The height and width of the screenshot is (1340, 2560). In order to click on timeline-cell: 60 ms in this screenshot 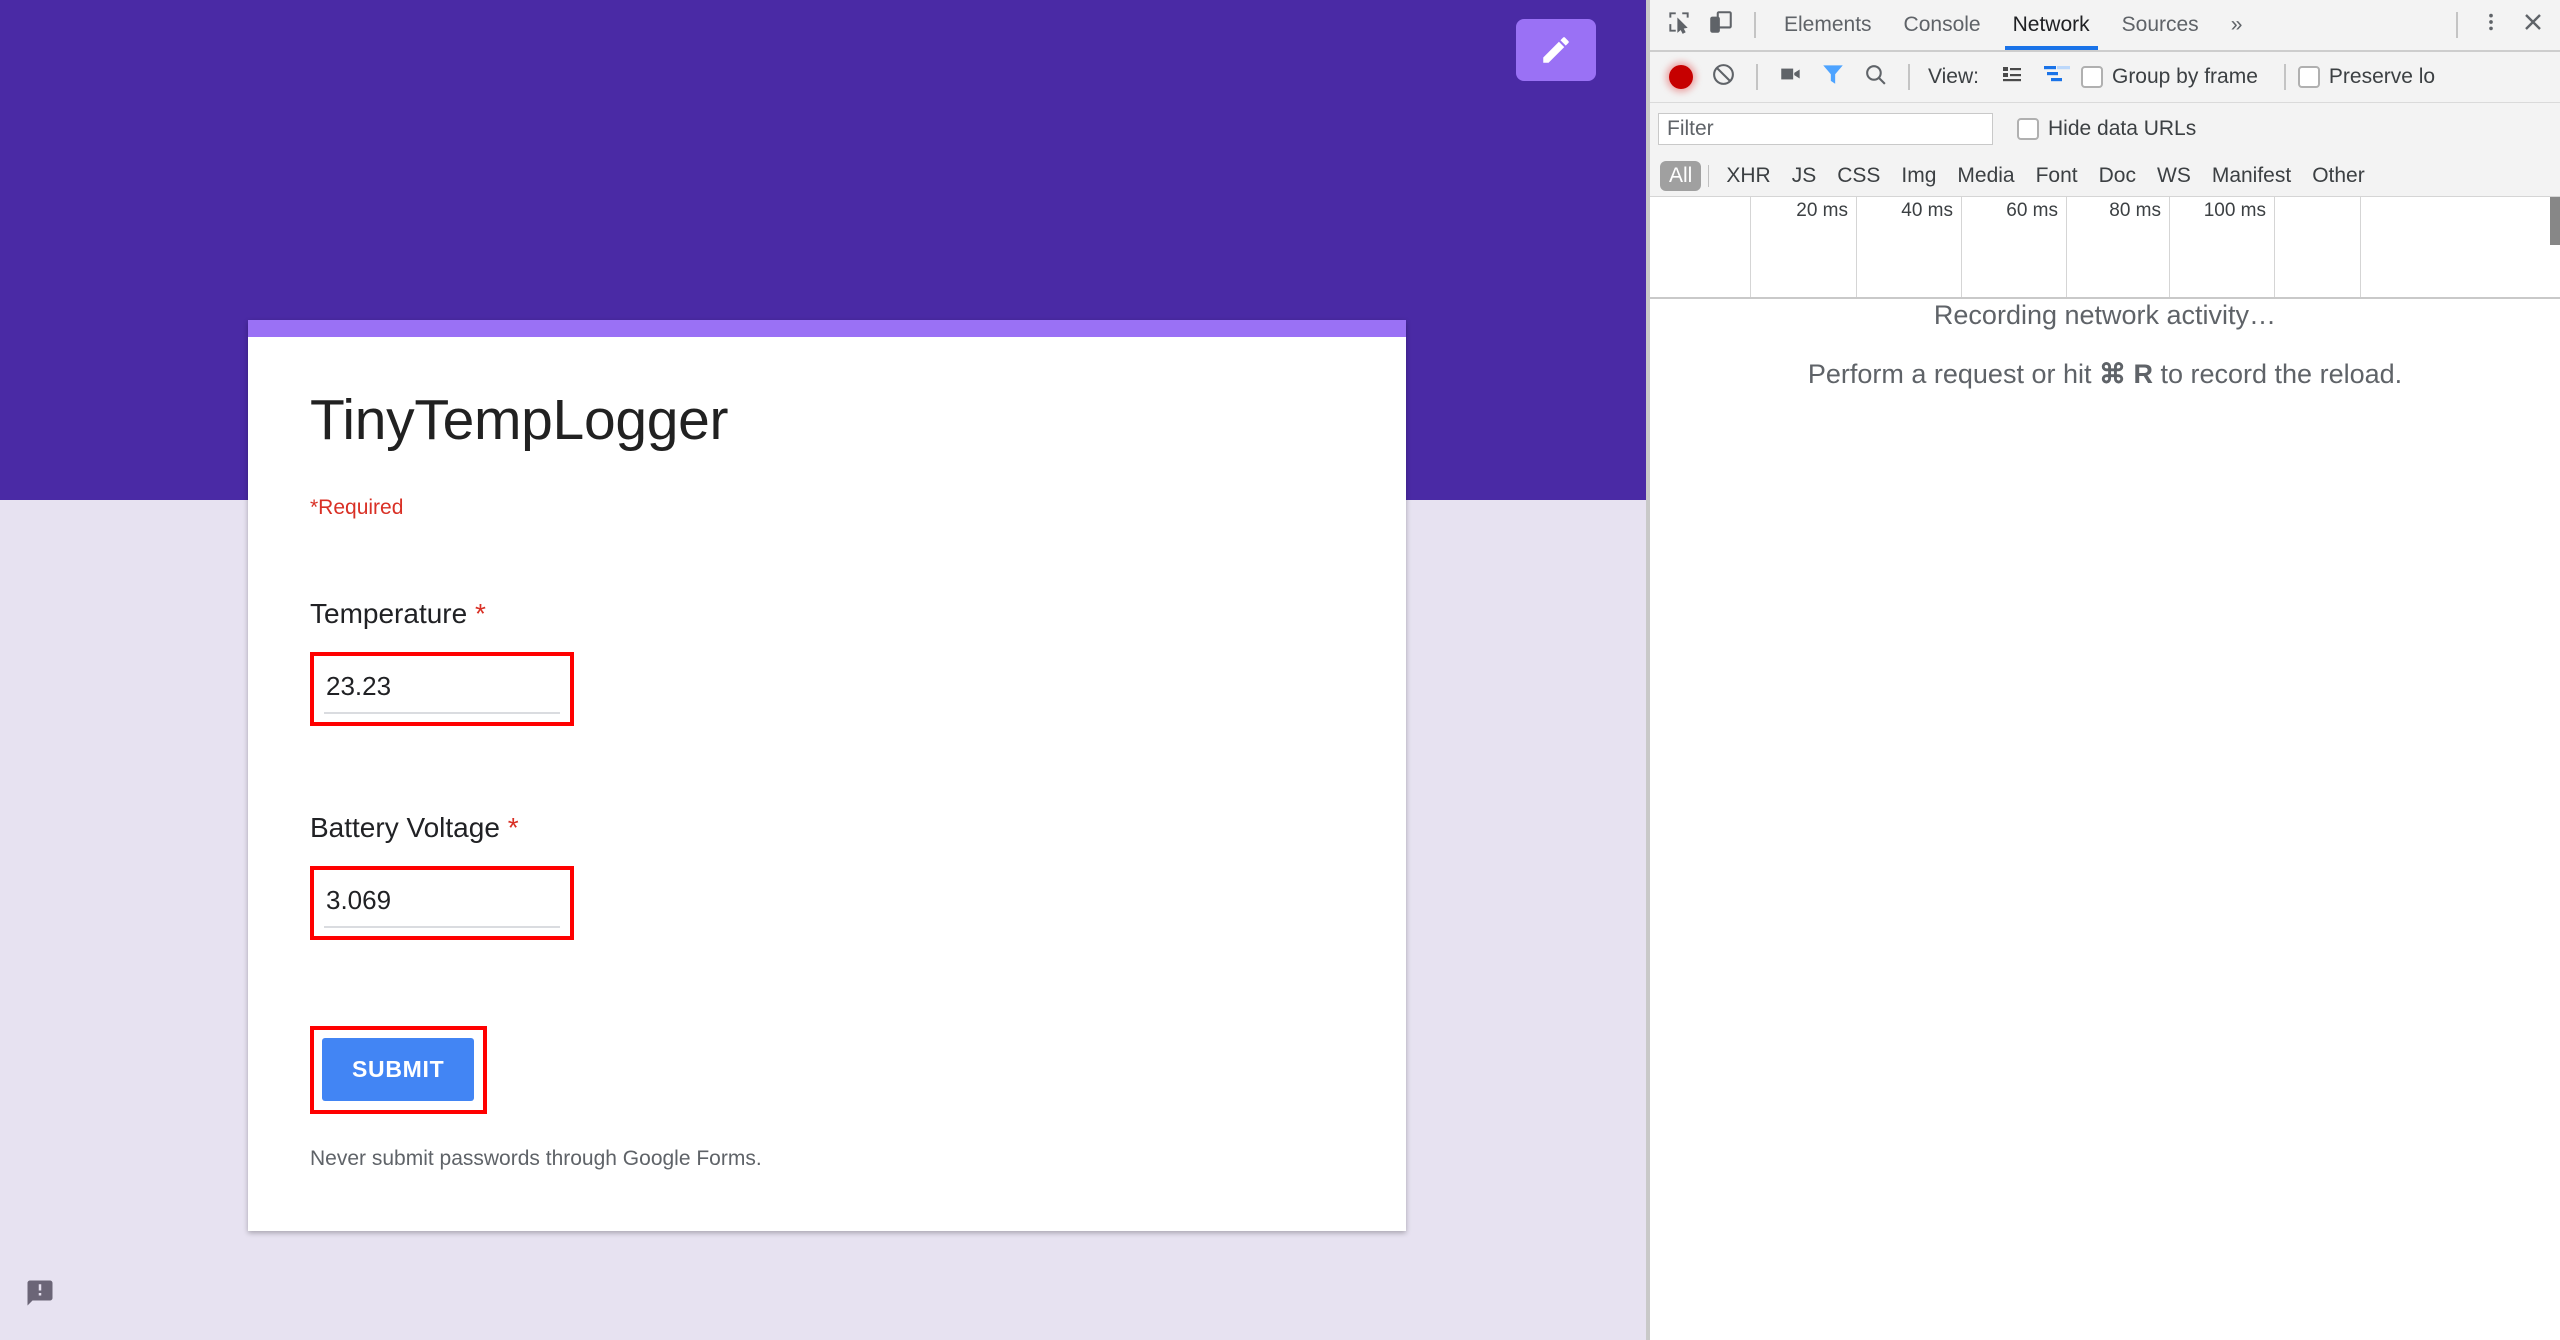, I will do `click(2014, 247)`.